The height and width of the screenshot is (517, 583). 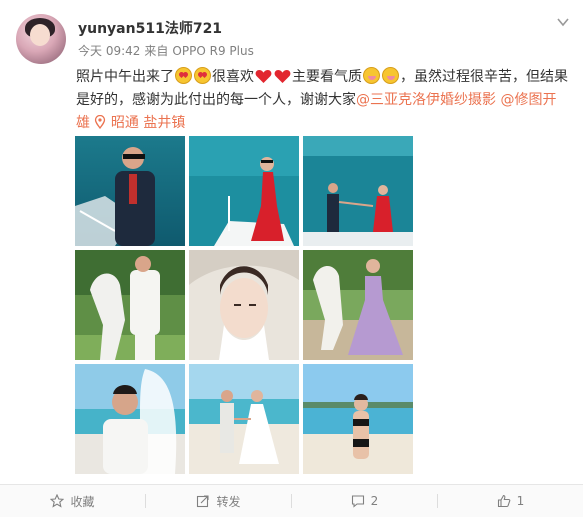 What do you see at coordinates (156, 51) in the screenshot?
I see `source-prefix: 来自` at bounding box center [156, 51].